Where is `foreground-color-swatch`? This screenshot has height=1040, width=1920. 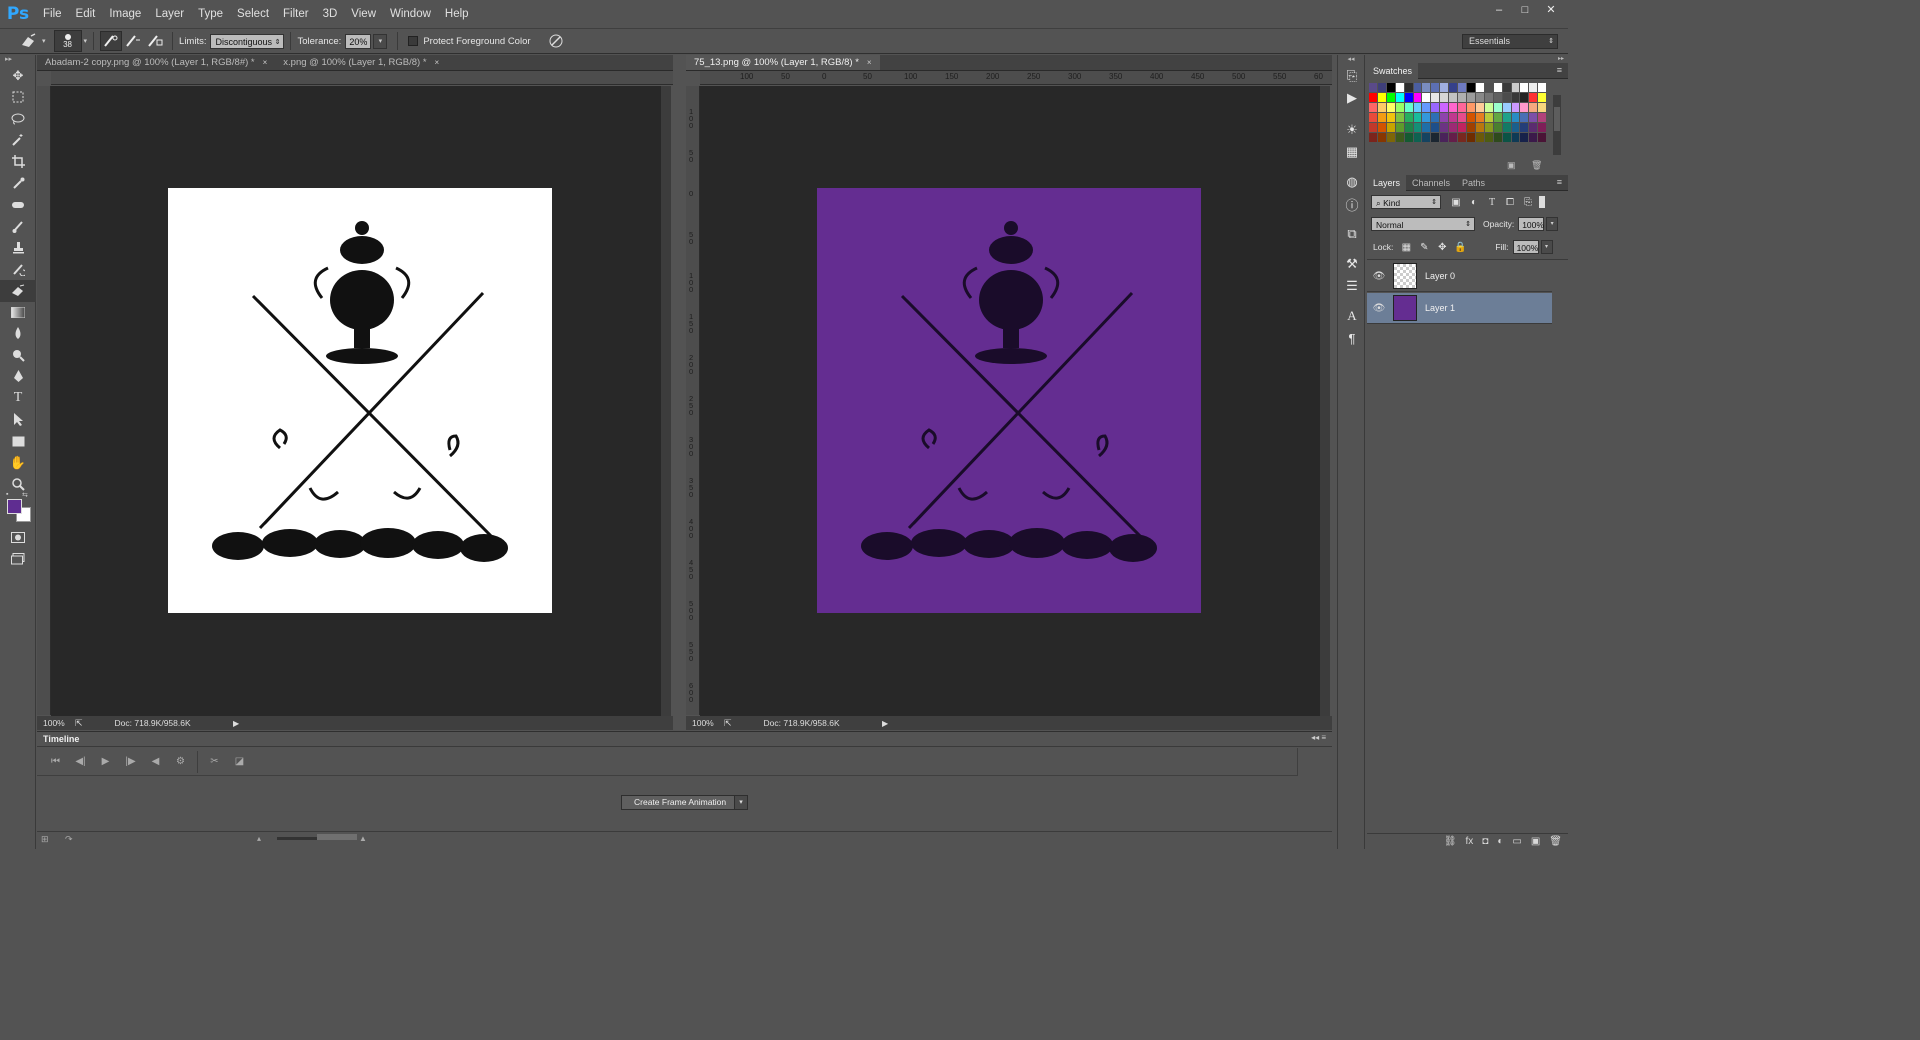 foreground-color-swatch is located at coordinates (14, 506).